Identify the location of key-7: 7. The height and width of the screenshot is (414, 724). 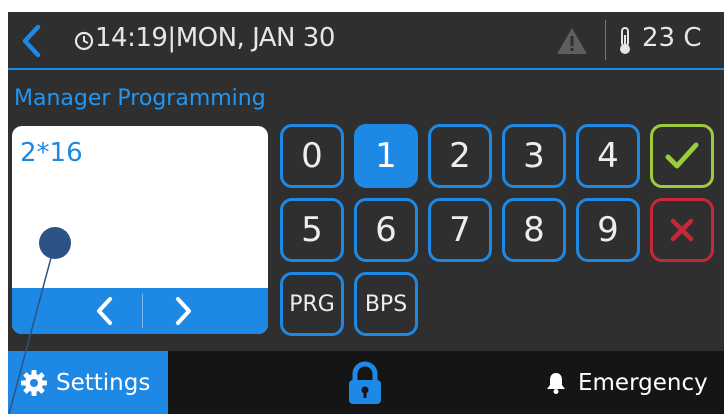
(460, 230).